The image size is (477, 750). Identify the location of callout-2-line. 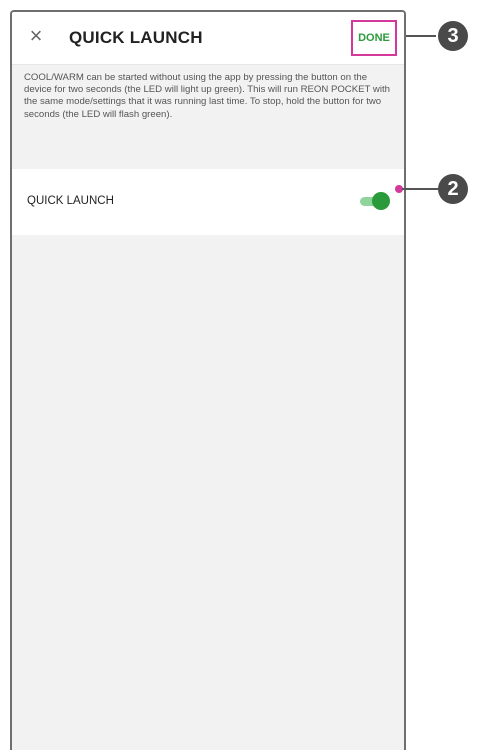
(420, 189).